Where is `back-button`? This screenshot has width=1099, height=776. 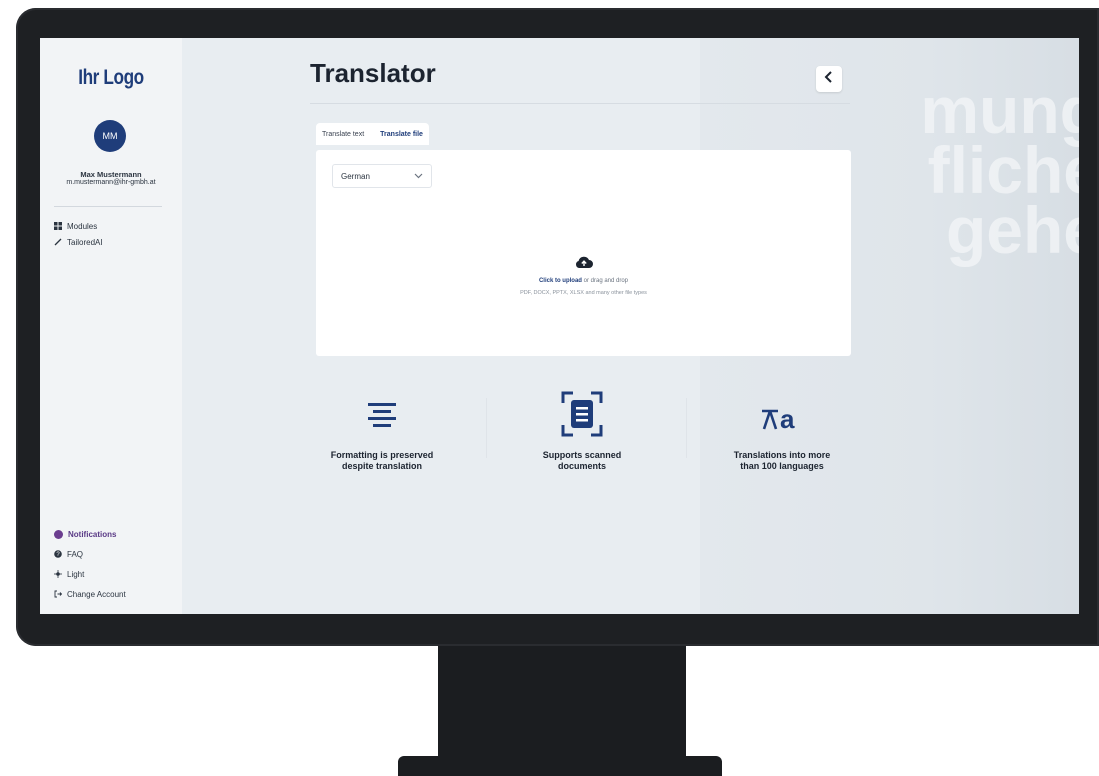
back-button is located at coordinates (829, 79).